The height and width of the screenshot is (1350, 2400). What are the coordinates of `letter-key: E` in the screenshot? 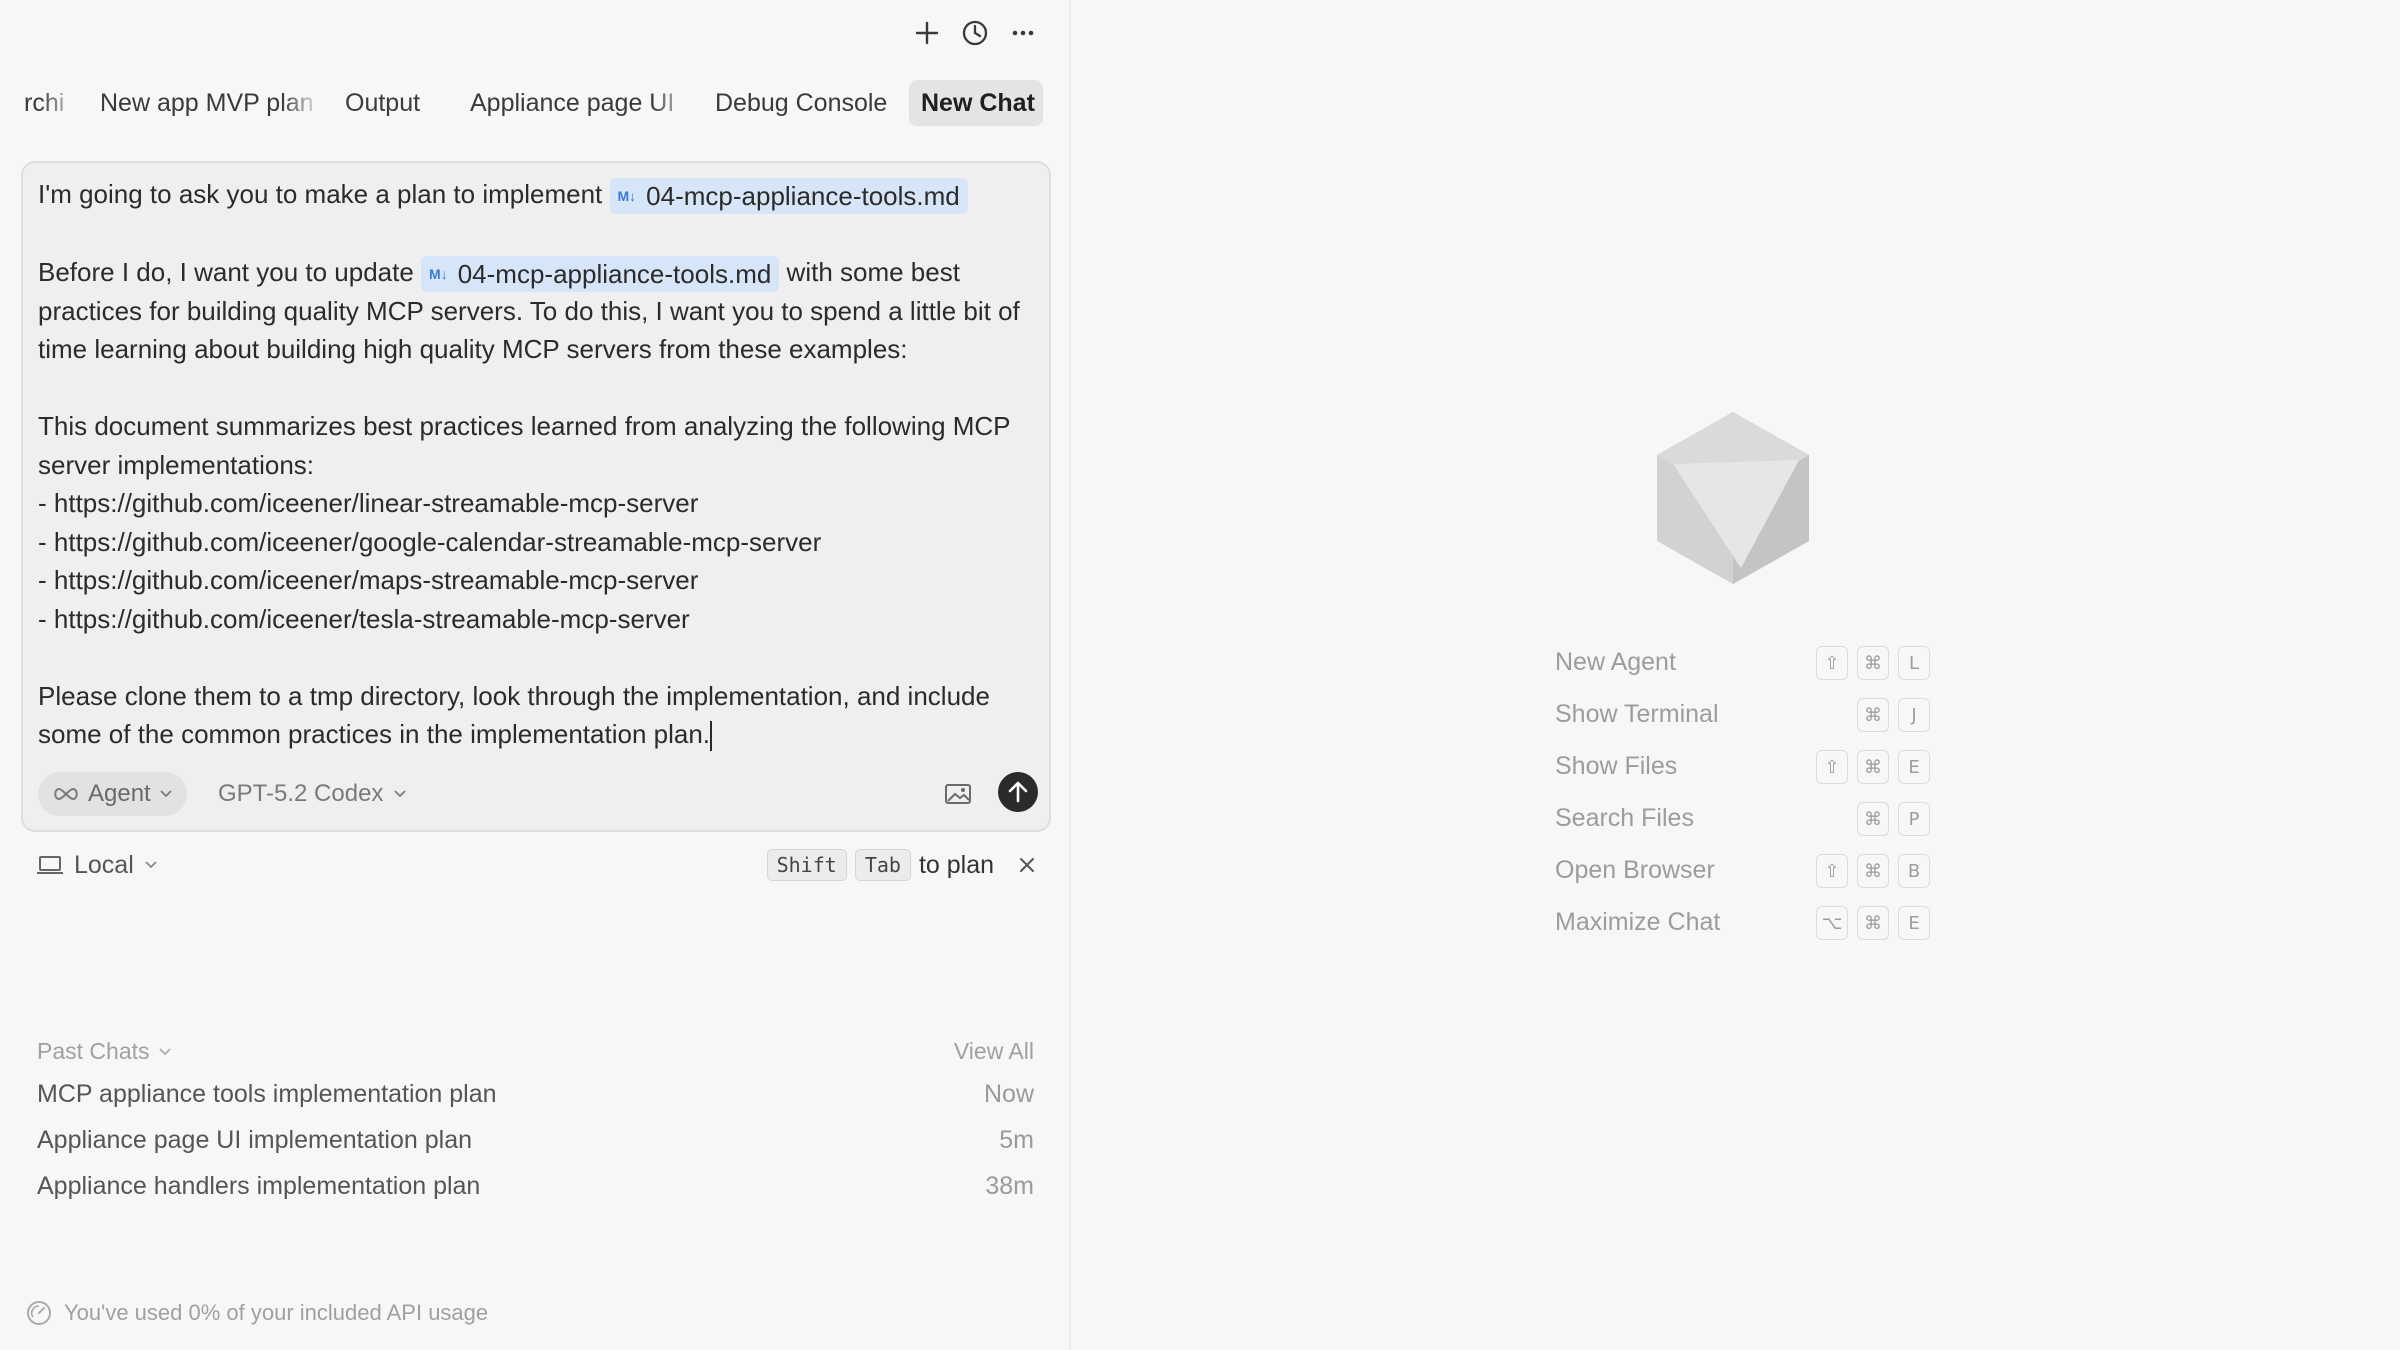 It's located at (1914, 767).